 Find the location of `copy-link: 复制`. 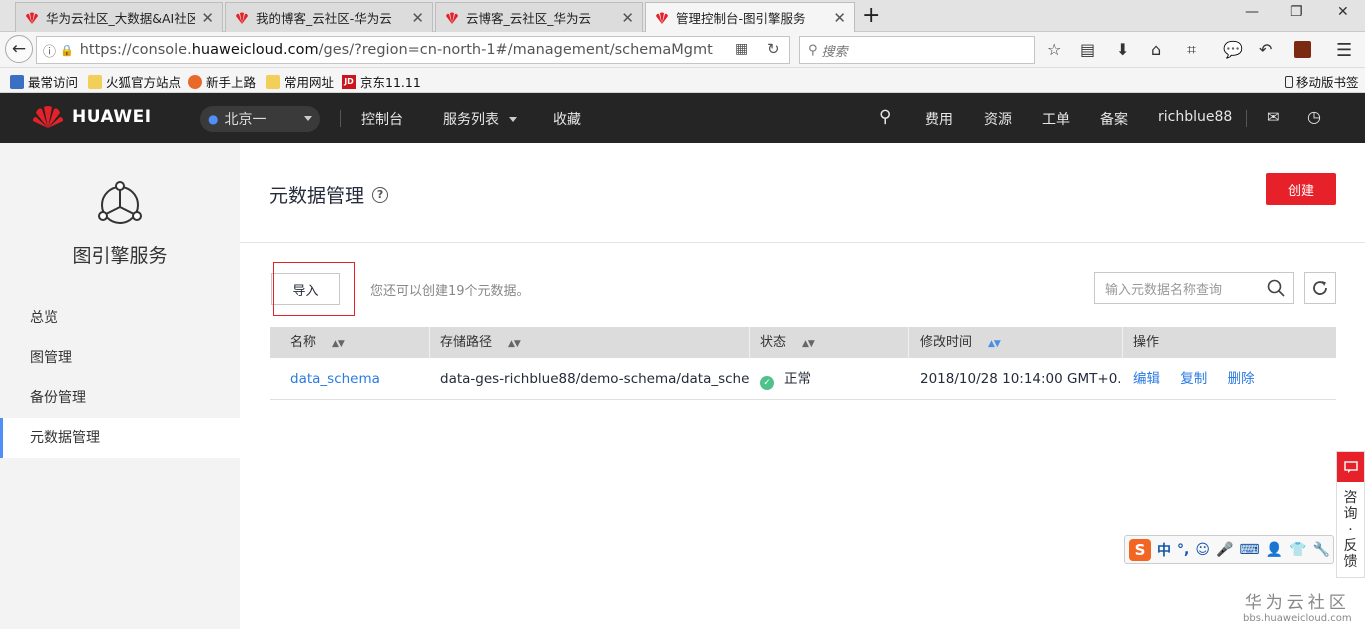

copy-link: 复制 is located at coordinates (1193, 379).